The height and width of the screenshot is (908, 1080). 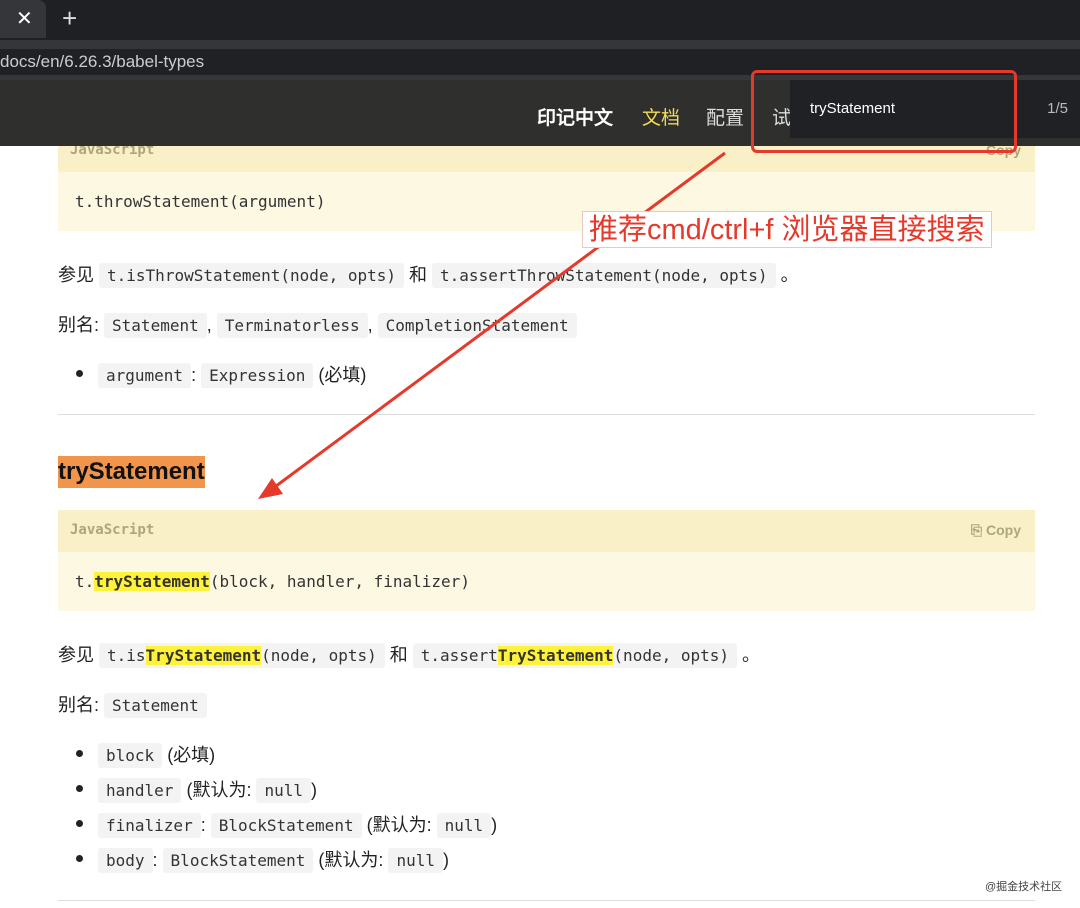 What do you see at coordinates (787, 229) in the screenshot?
I see `annotation-text: 推荐cmd/ctrl+f 浏览器直接搜索` at bounding box center [787, 229].